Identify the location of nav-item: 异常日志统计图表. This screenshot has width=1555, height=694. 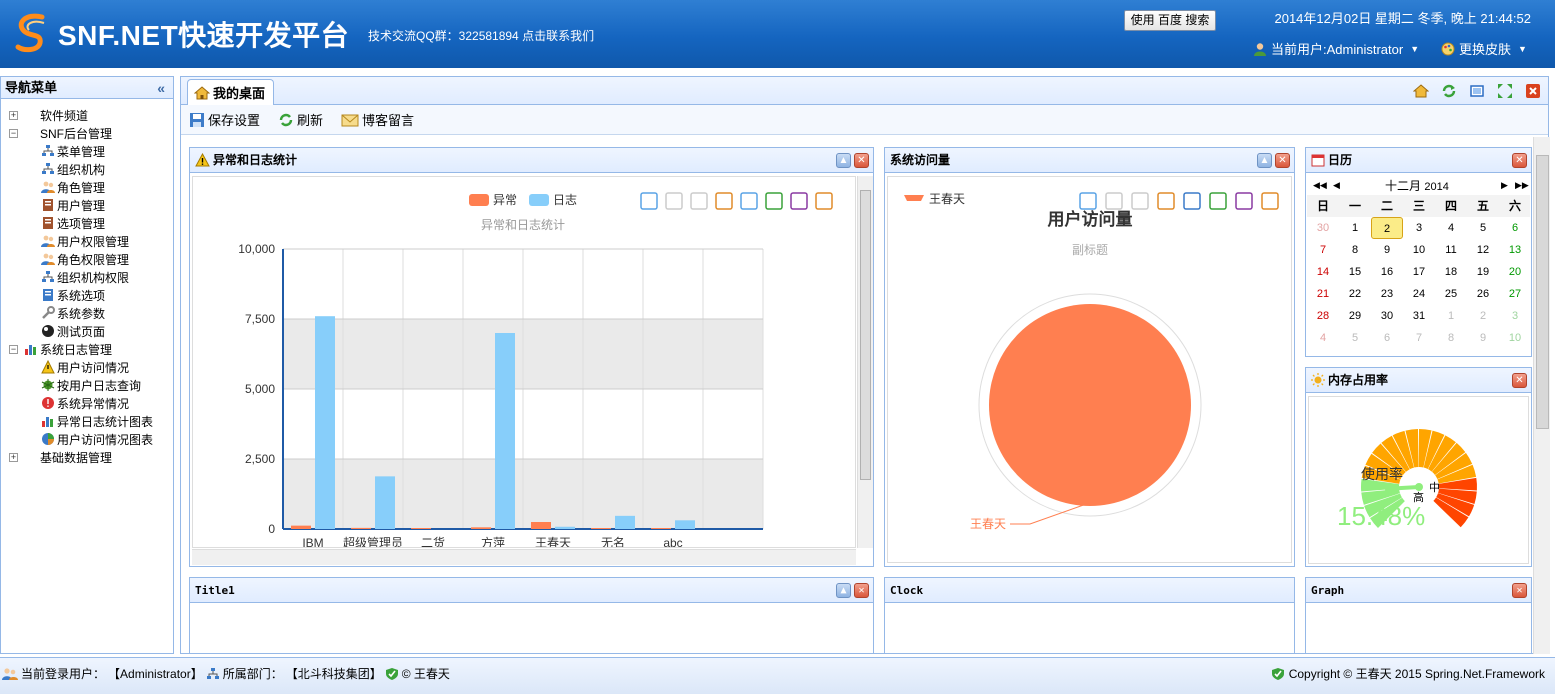
(87, 421).